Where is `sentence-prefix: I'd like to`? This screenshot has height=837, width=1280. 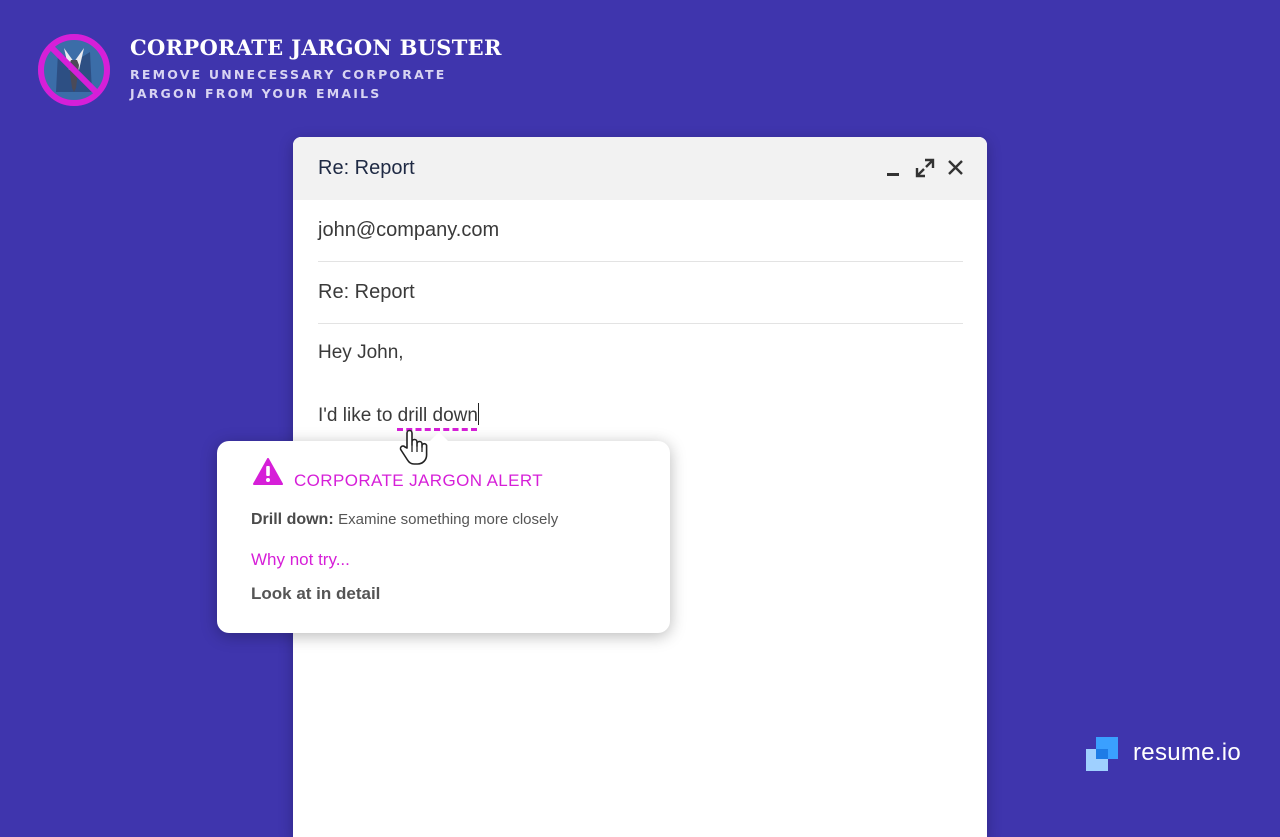
sentence-prefix: I'd like to is located at coordinates (358, 415).